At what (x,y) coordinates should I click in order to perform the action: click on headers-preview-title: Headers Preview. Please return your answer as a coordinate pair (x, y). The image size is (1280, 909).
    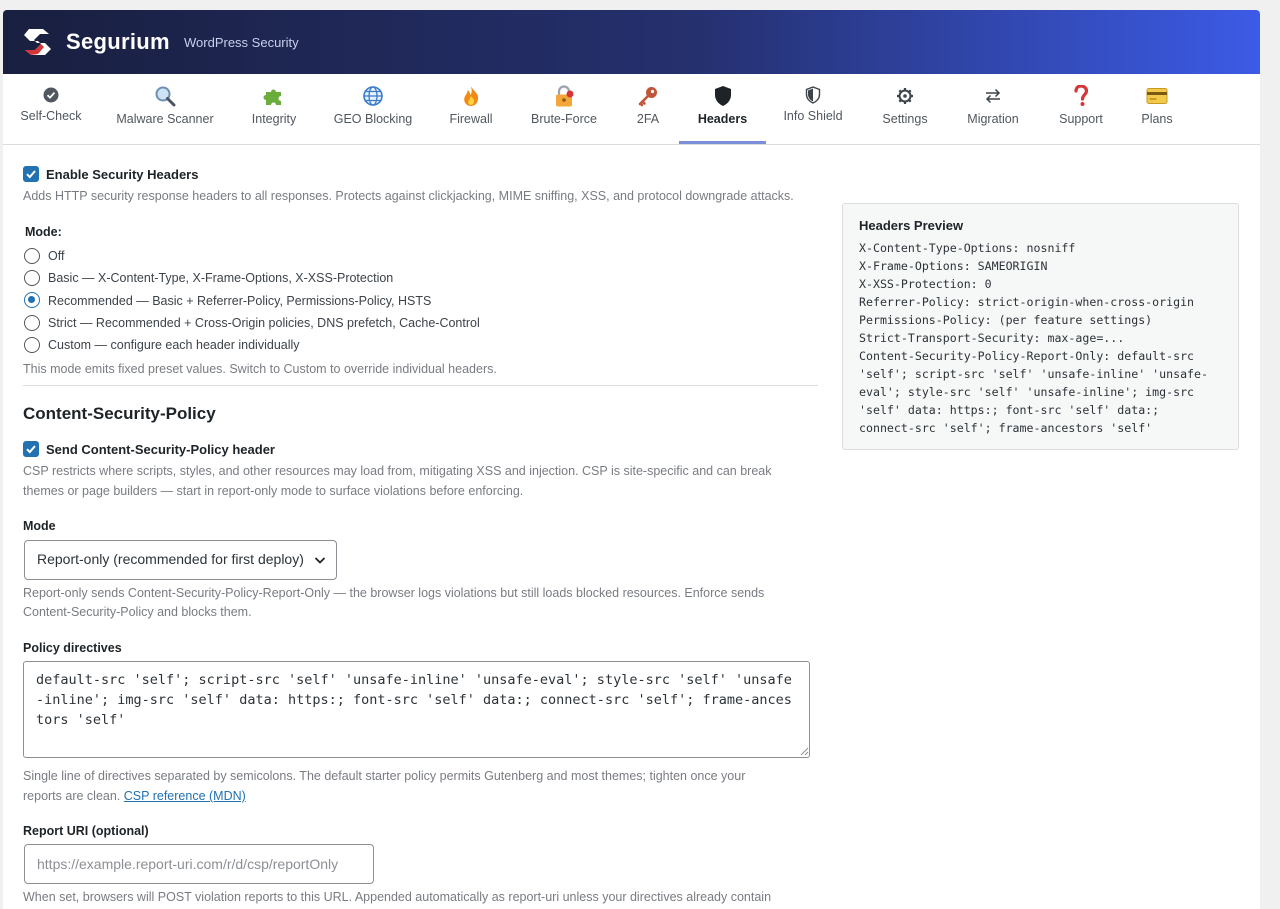
    Looking at the image, I should click on (911, 225).